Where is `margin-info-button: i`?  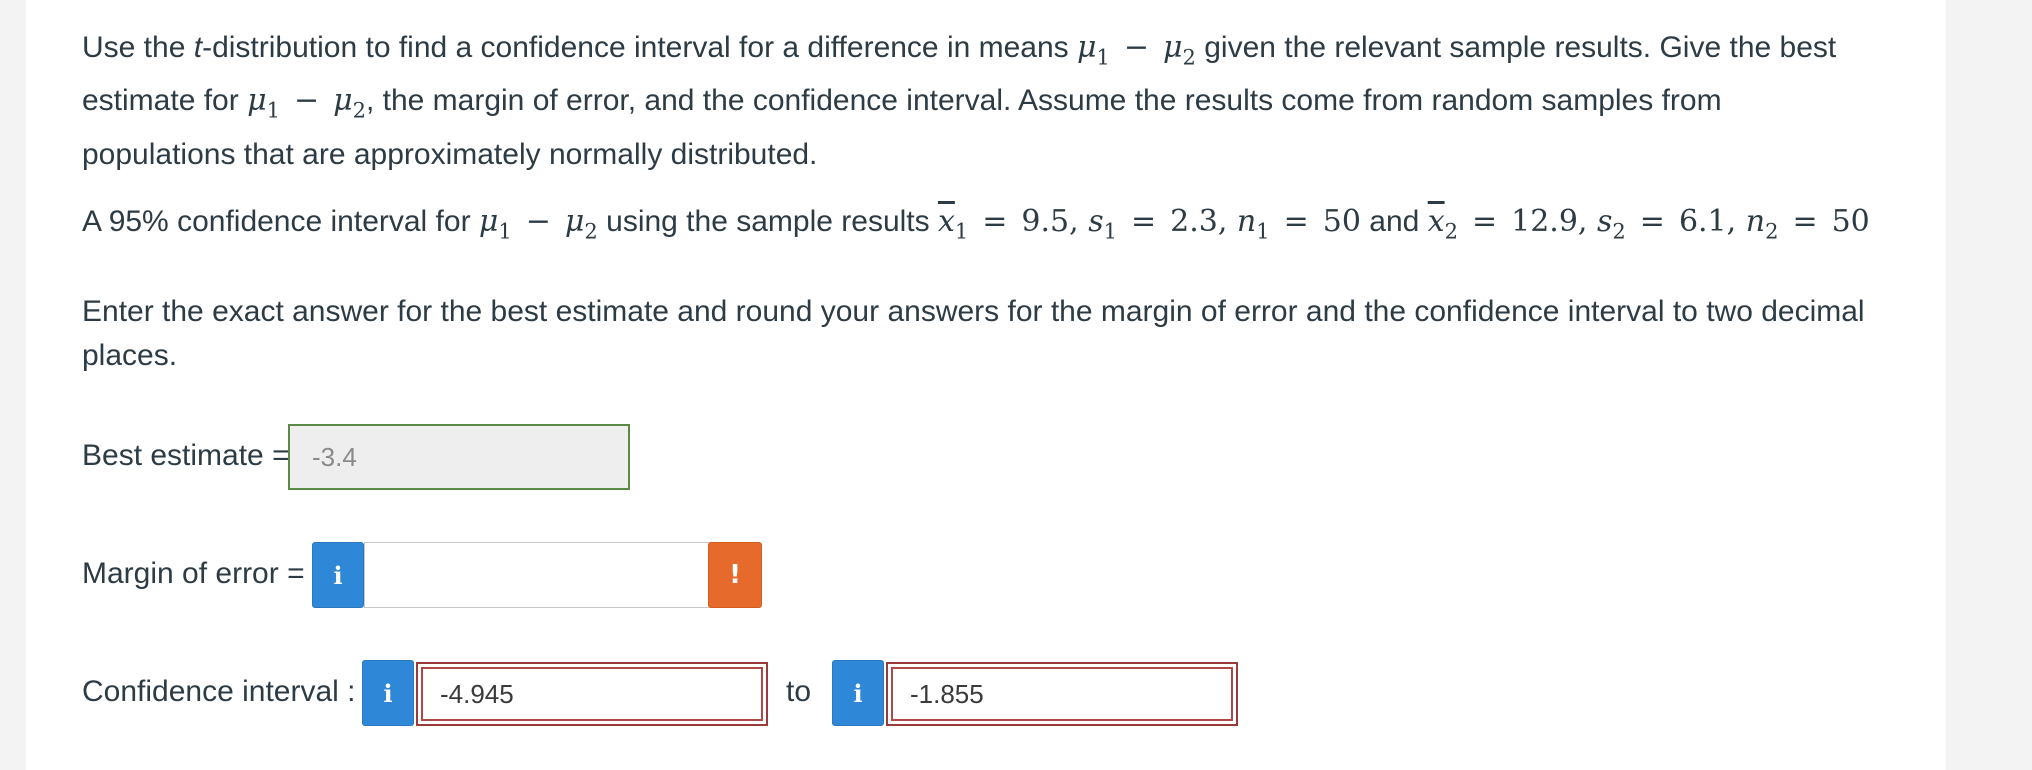
margin-info-button: i is located at coordinates (338, 575).